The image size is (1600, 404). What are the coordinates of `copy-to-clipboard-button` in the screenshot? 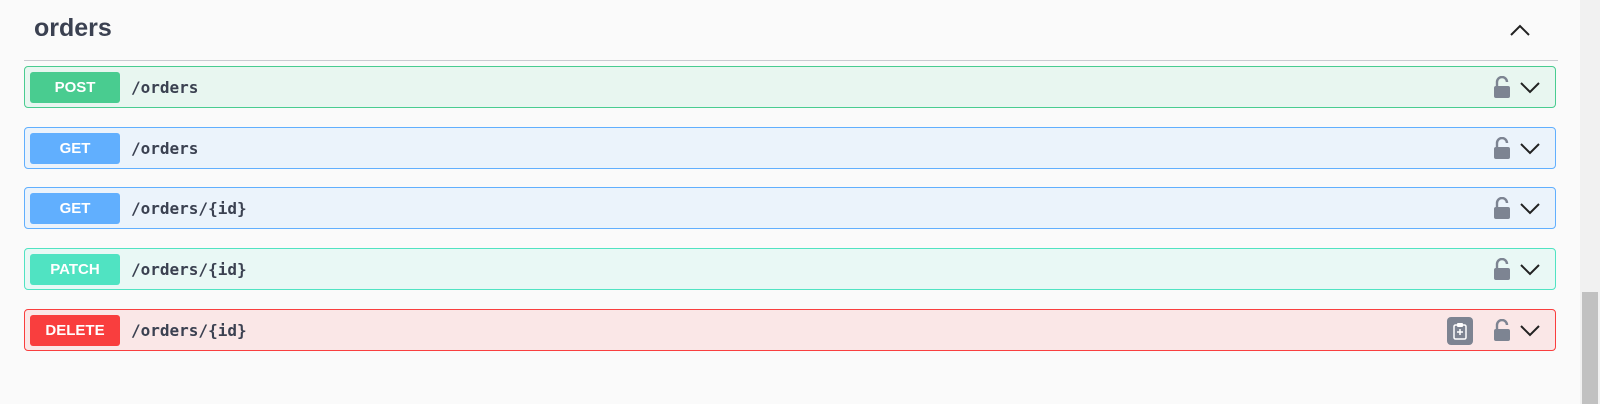 It's located at (1460, 331).